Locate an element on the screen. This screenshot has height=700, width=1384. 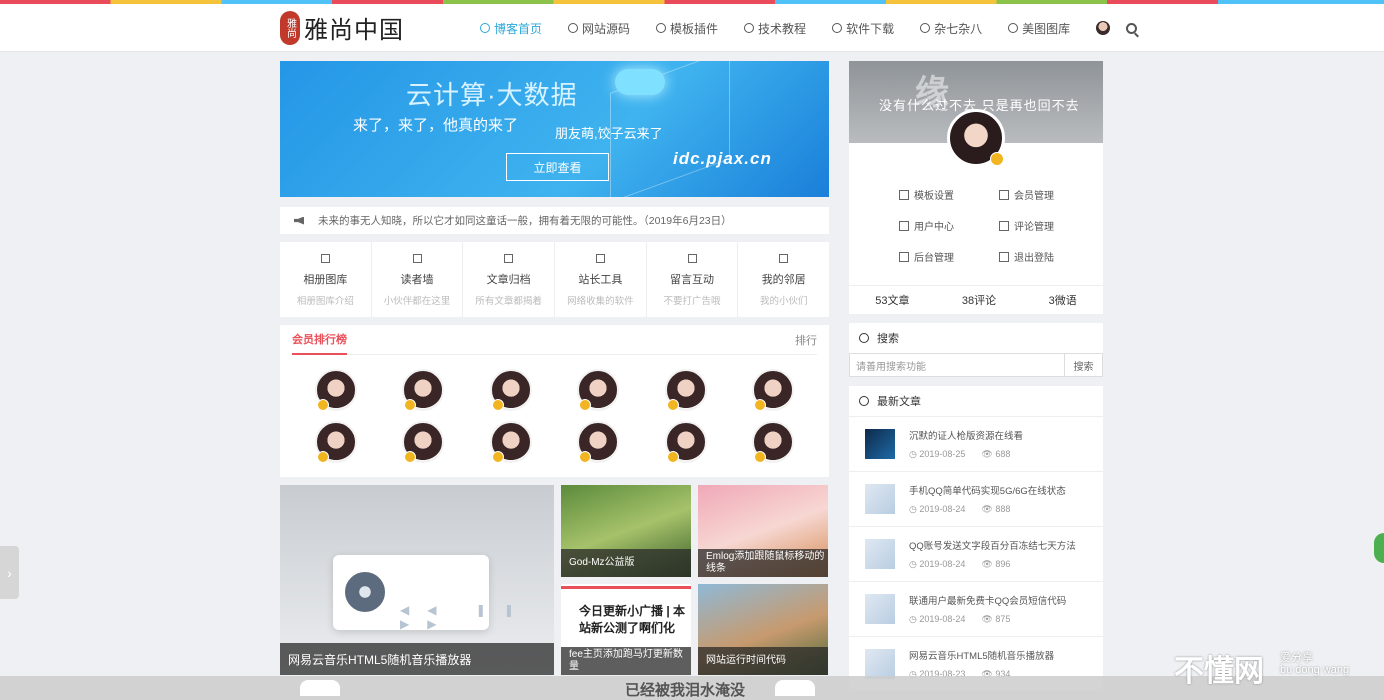
stat-articles: 53文章 is located at coordinates (892, 300).